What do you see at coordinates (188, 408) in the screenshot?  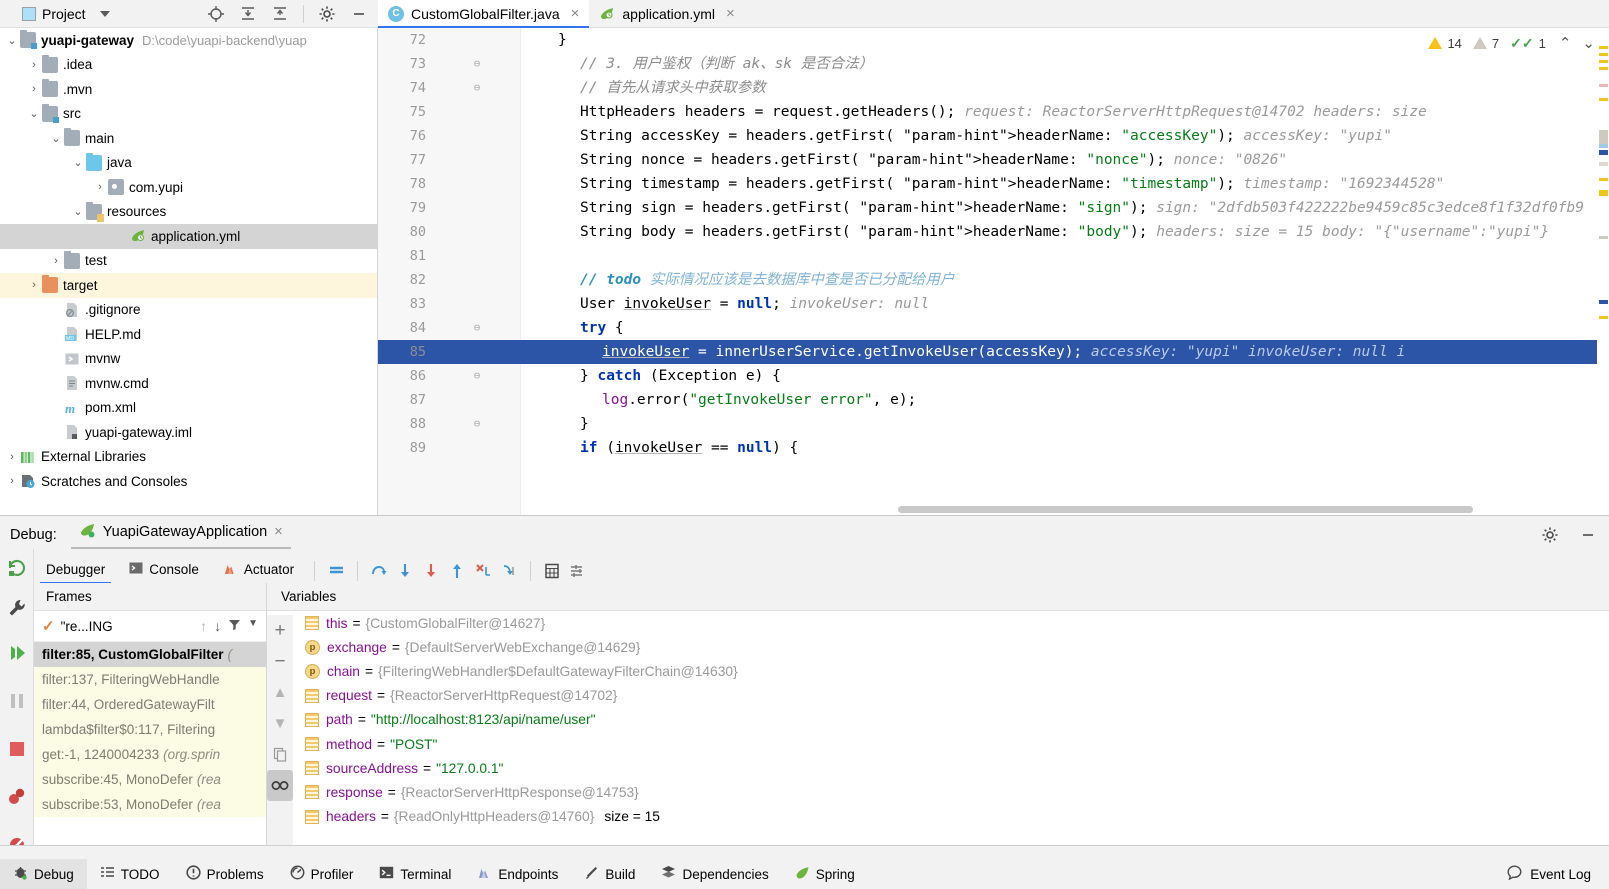 I see `tree-node-pom-xml: ›mpom.xml` at bounding box center [188, 408].